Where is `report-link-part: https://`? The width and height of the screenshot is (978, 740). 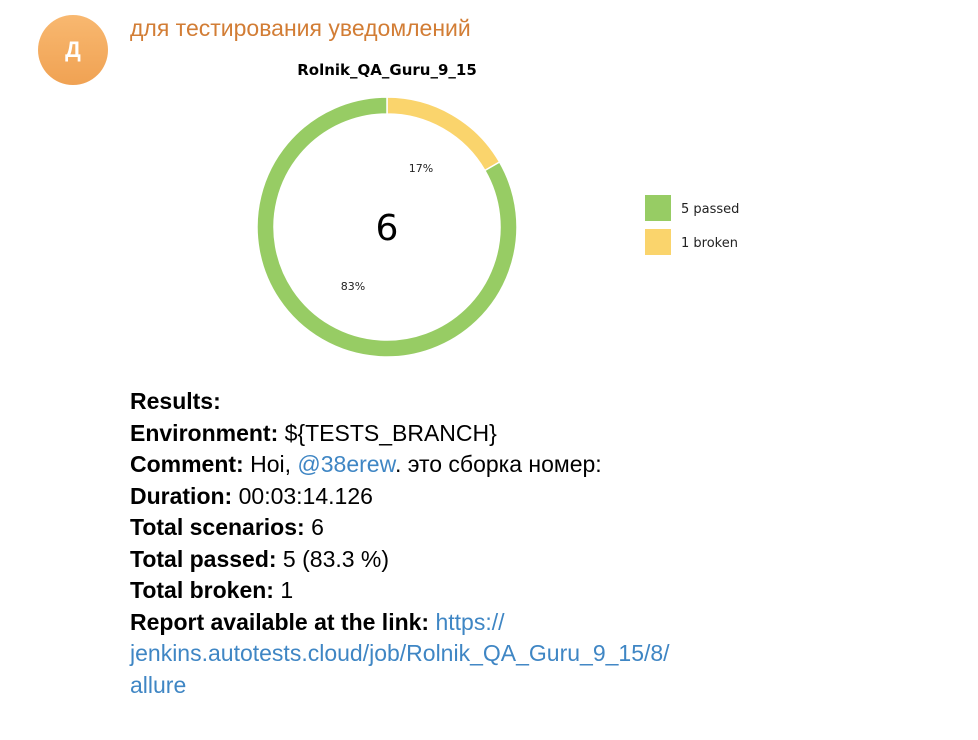 report-link-part: https:// is located at coordinates (466, 622).